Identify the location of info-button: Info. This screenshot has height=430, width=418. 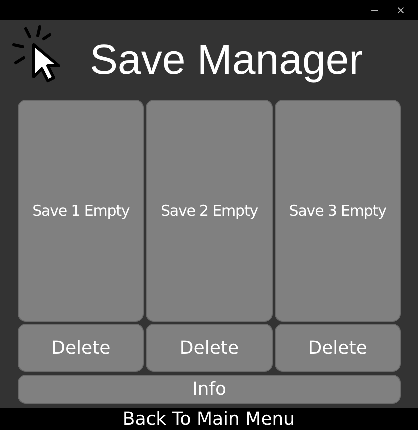
(209, 389).